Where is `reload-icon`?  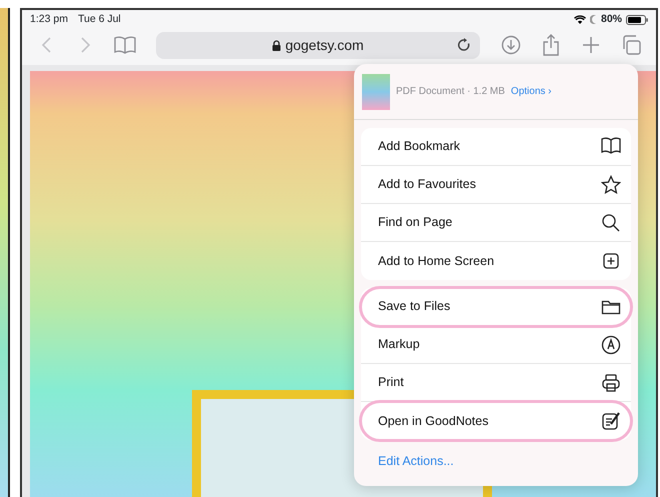
reload-icon is located at coordinates (464, 44).